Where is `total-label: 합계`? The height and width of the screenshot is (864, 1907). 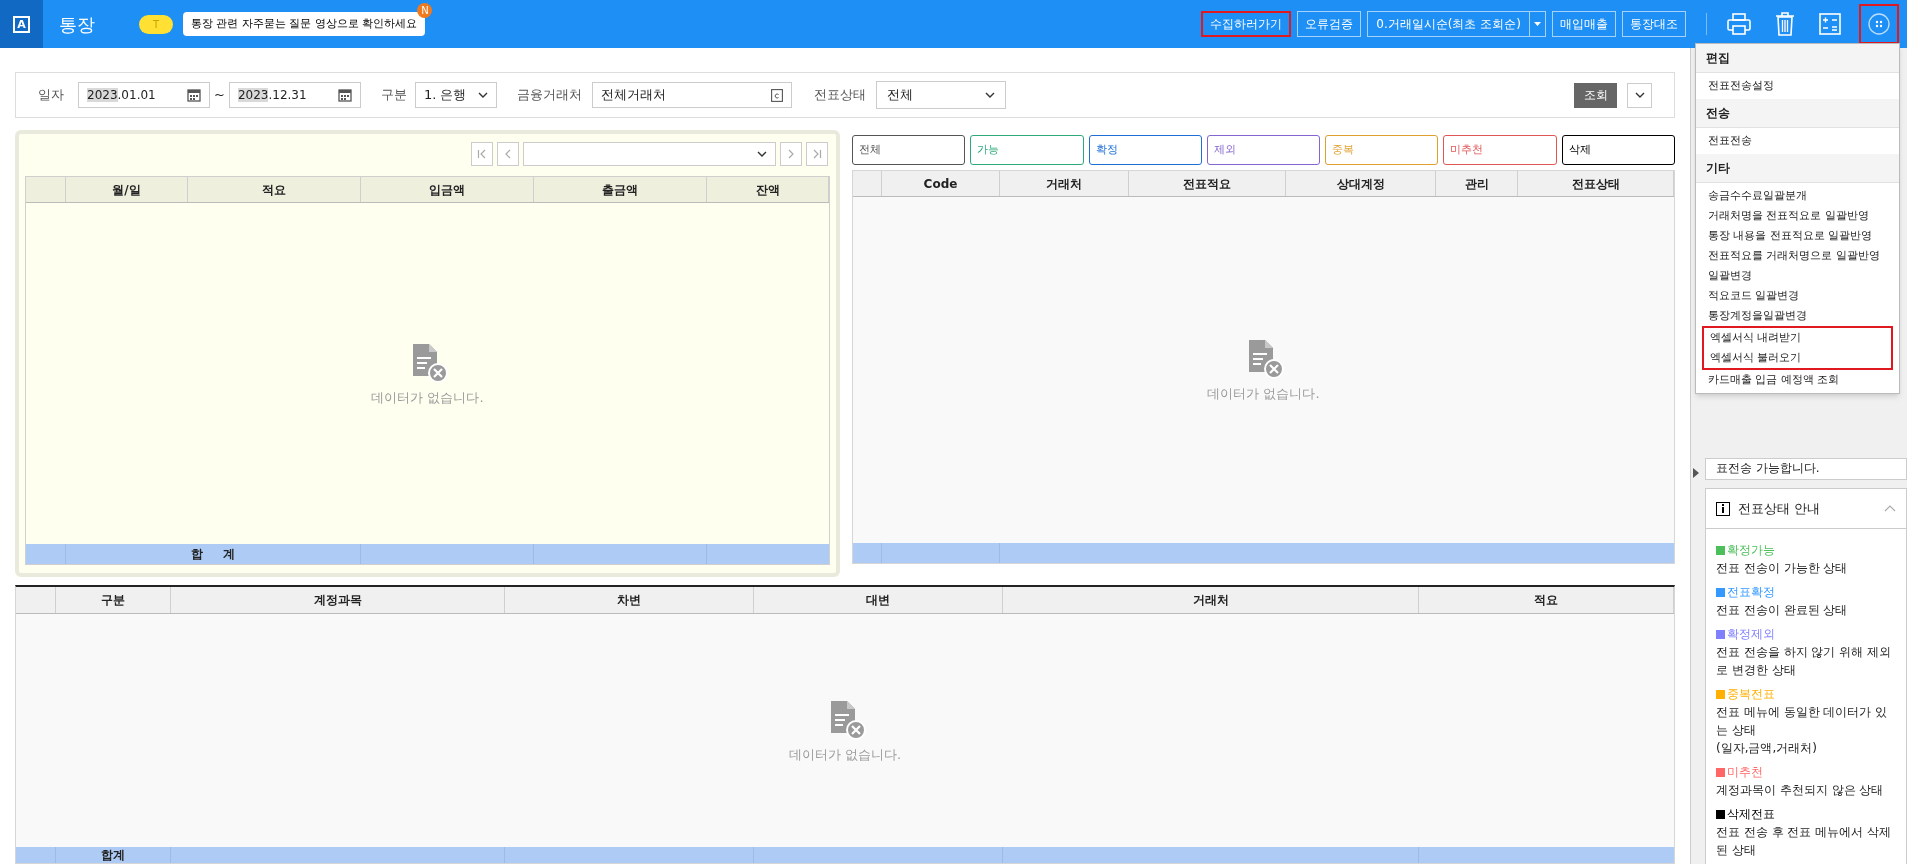
total-label: 합계 is located at coordinates (113, 855).